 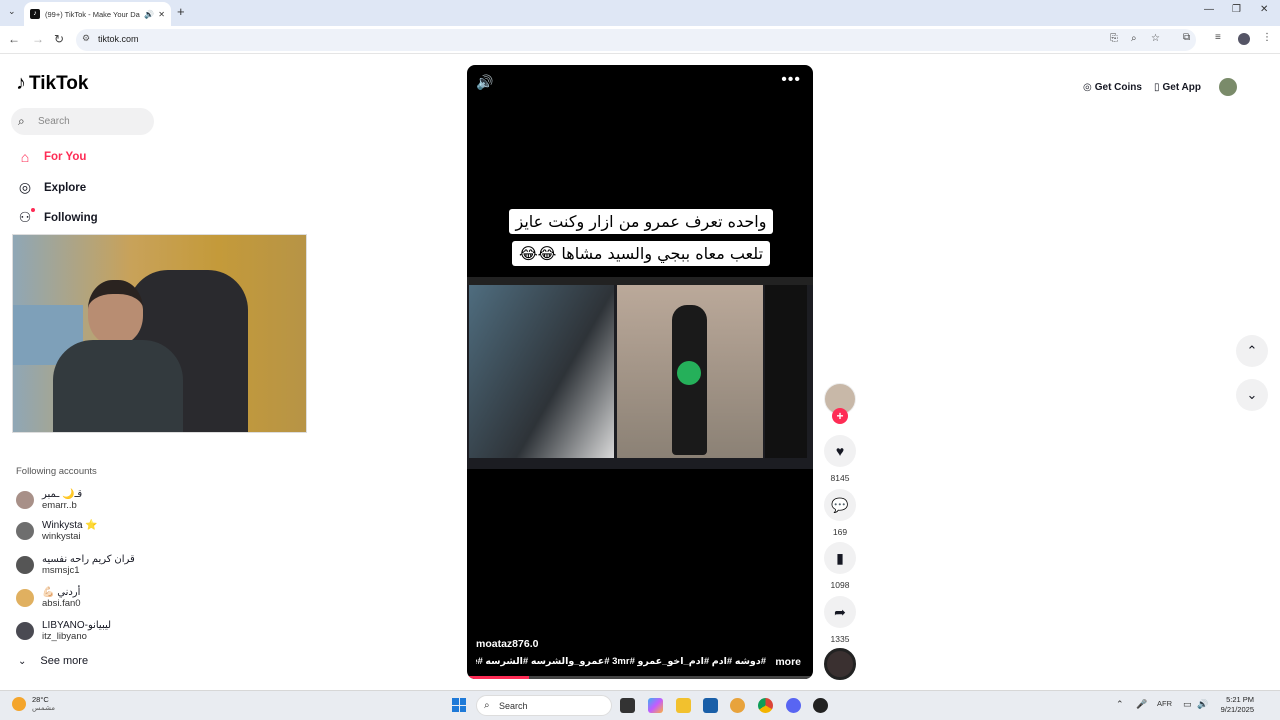 I want to click on account-item: قران كريم راحه نفسيه msmsjc1, so click(x=75, y=565).